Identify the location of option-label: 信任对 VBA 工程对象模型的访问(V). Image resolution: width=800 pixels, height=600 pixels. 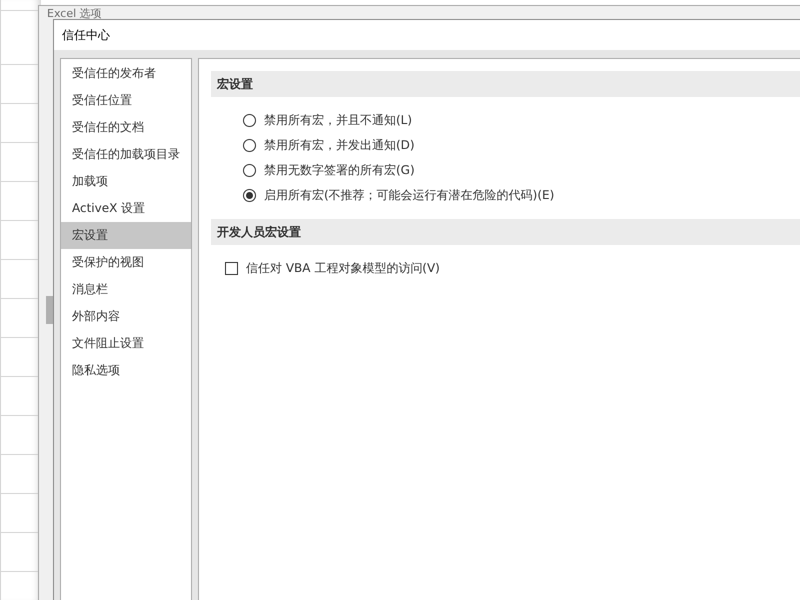
(343, 268).